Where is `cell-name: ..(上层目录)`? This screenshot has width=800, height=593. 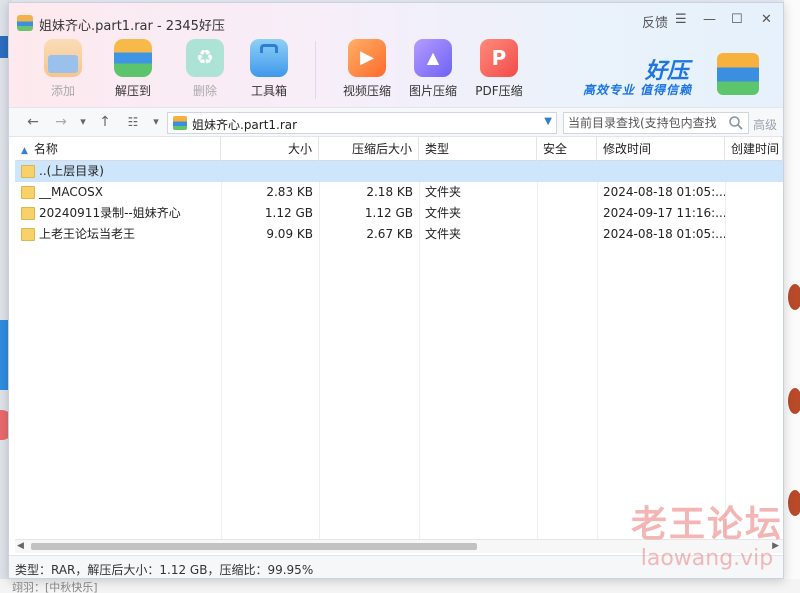
cell-name: ..(上层目录) is located at coordinates (118, 171).